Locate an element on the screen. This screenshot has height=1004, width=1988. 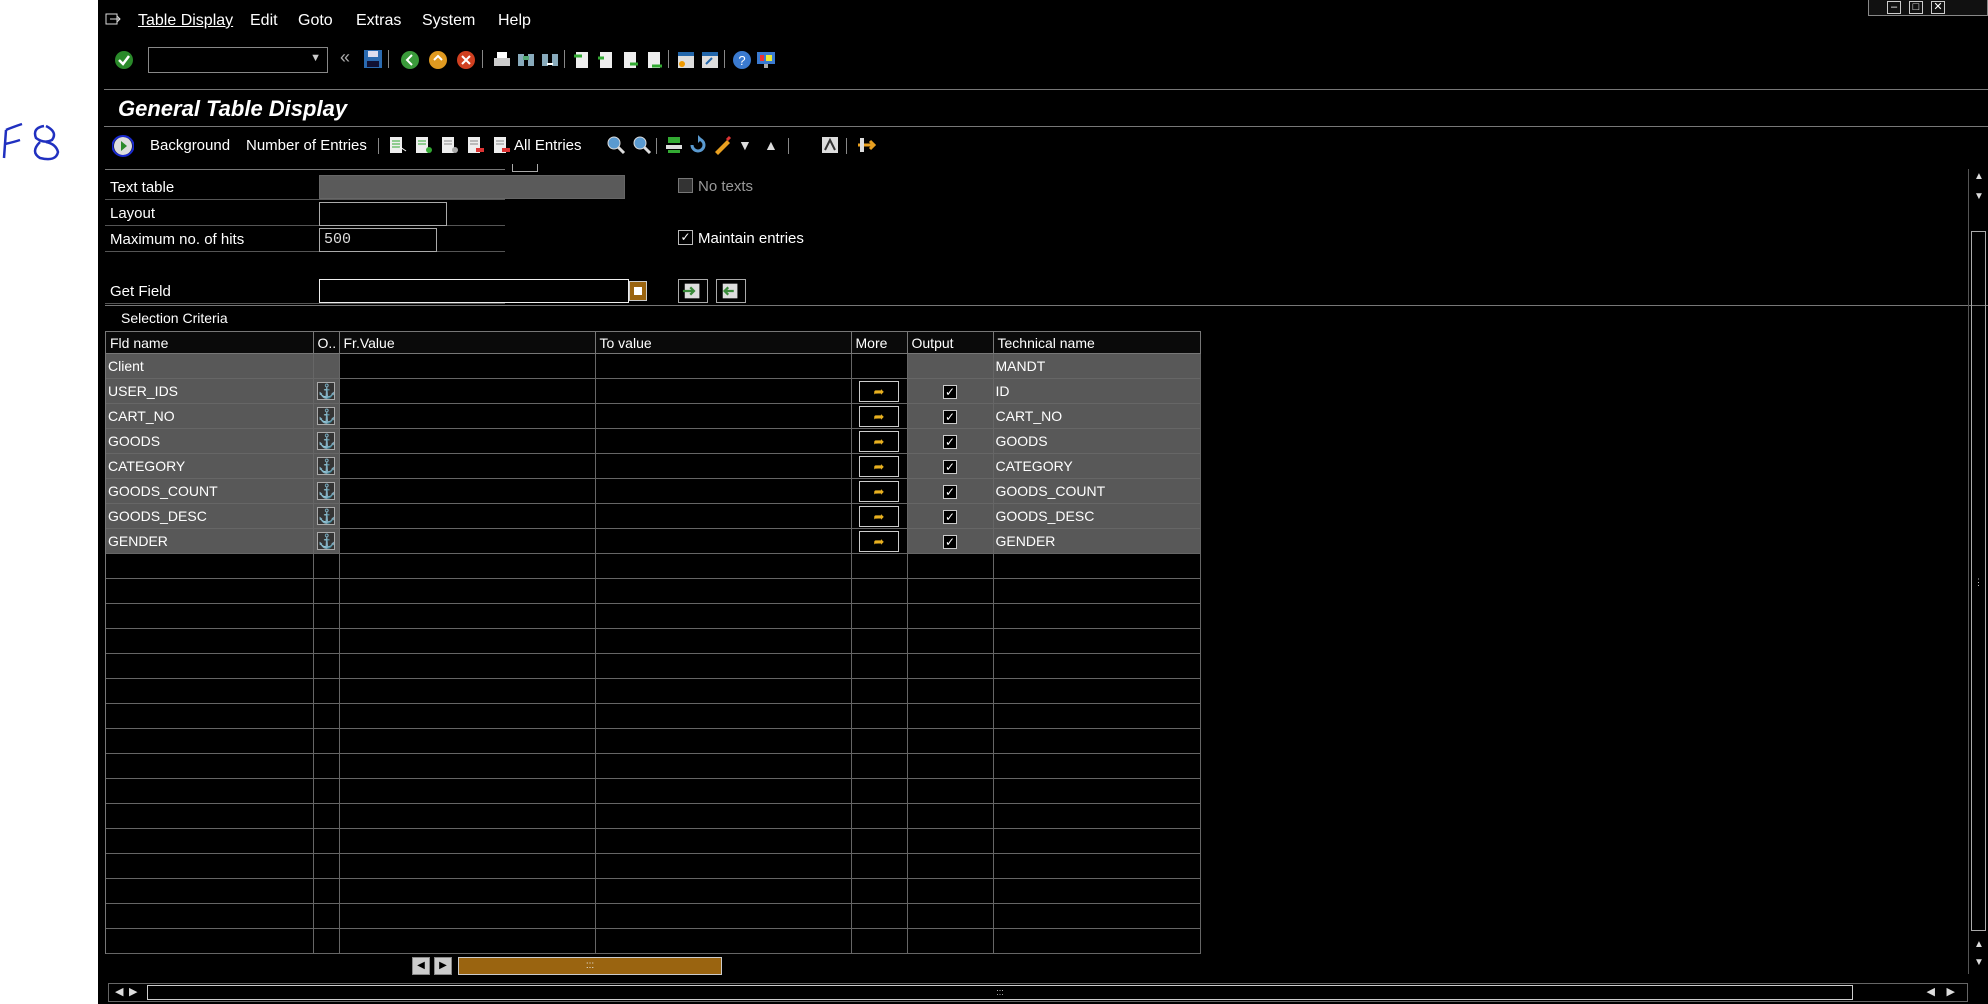
col-output: Output is located at coordinates (950, 342).